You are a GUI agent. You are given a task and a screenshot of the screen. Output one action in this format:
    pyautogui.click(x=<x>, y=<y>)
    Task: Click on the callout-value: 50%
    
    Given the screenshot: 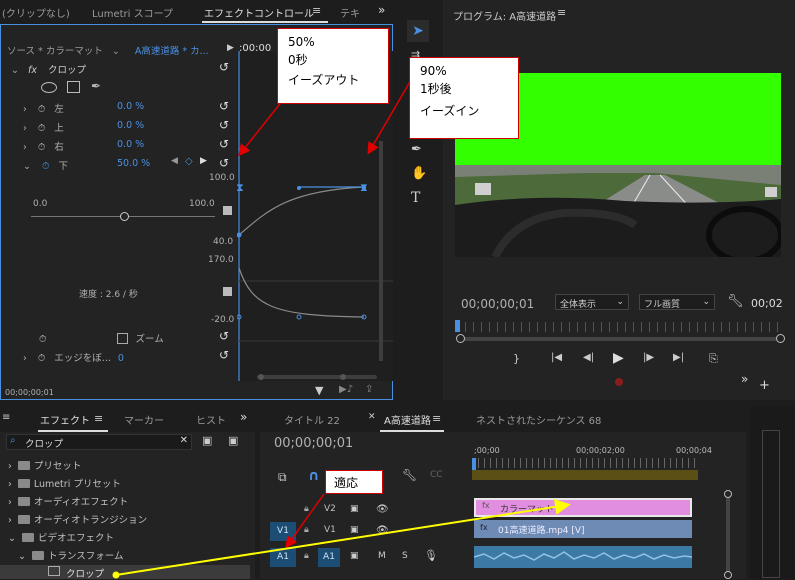 What is the action you would take?
    pyautogui.click(x=301, y=42)
    